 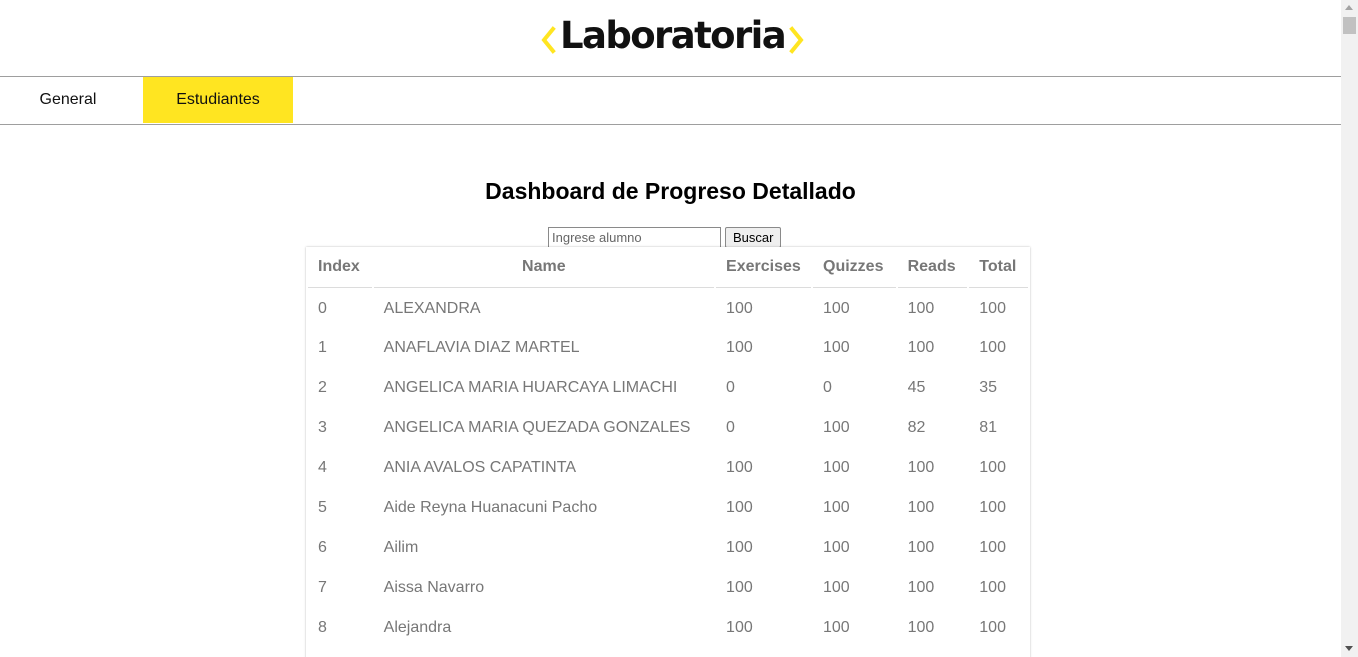 I want to click on cell-index: 0, so click(x=322, y=308).